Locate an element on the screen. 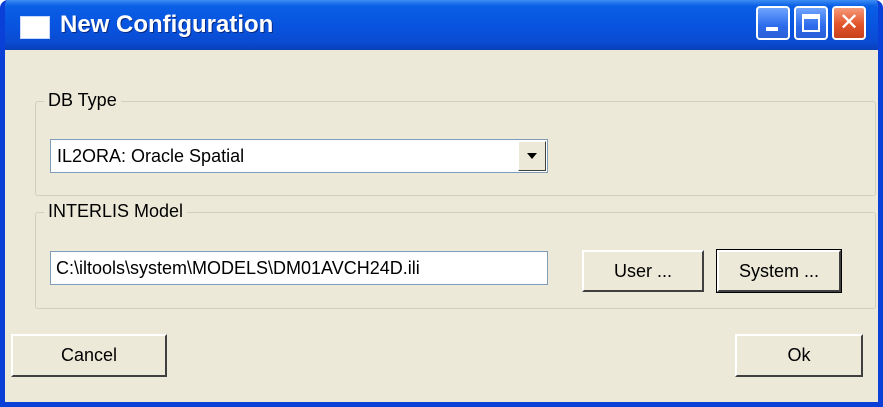 The image size is (883, 407). maximize-button is located at coordinates (811, 23).